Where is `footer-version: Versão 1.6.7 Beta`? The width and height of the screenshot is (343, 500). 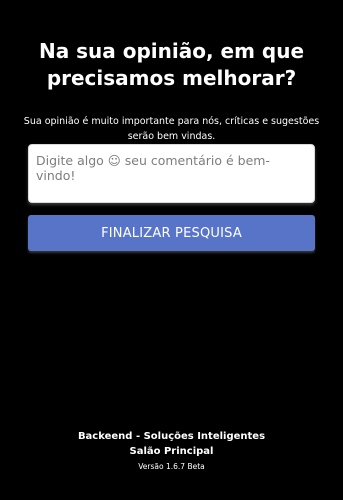
footer-version: Versão 1.6.7 Beta is located at coordinates (171, 466).